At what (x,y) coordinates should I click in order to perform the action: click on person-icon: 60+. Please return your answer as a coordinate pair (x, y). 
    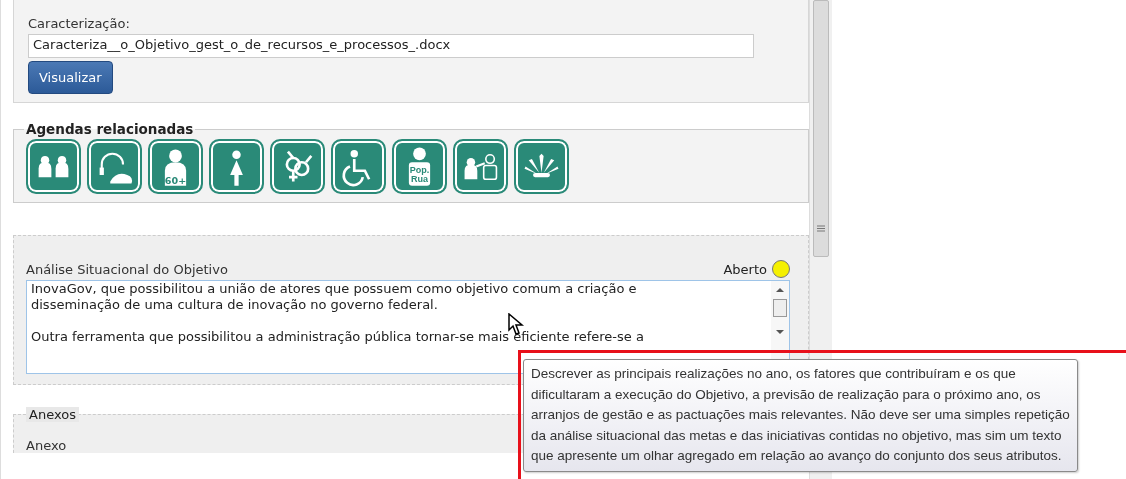
    Looking at the image, I should click on (175, 166).